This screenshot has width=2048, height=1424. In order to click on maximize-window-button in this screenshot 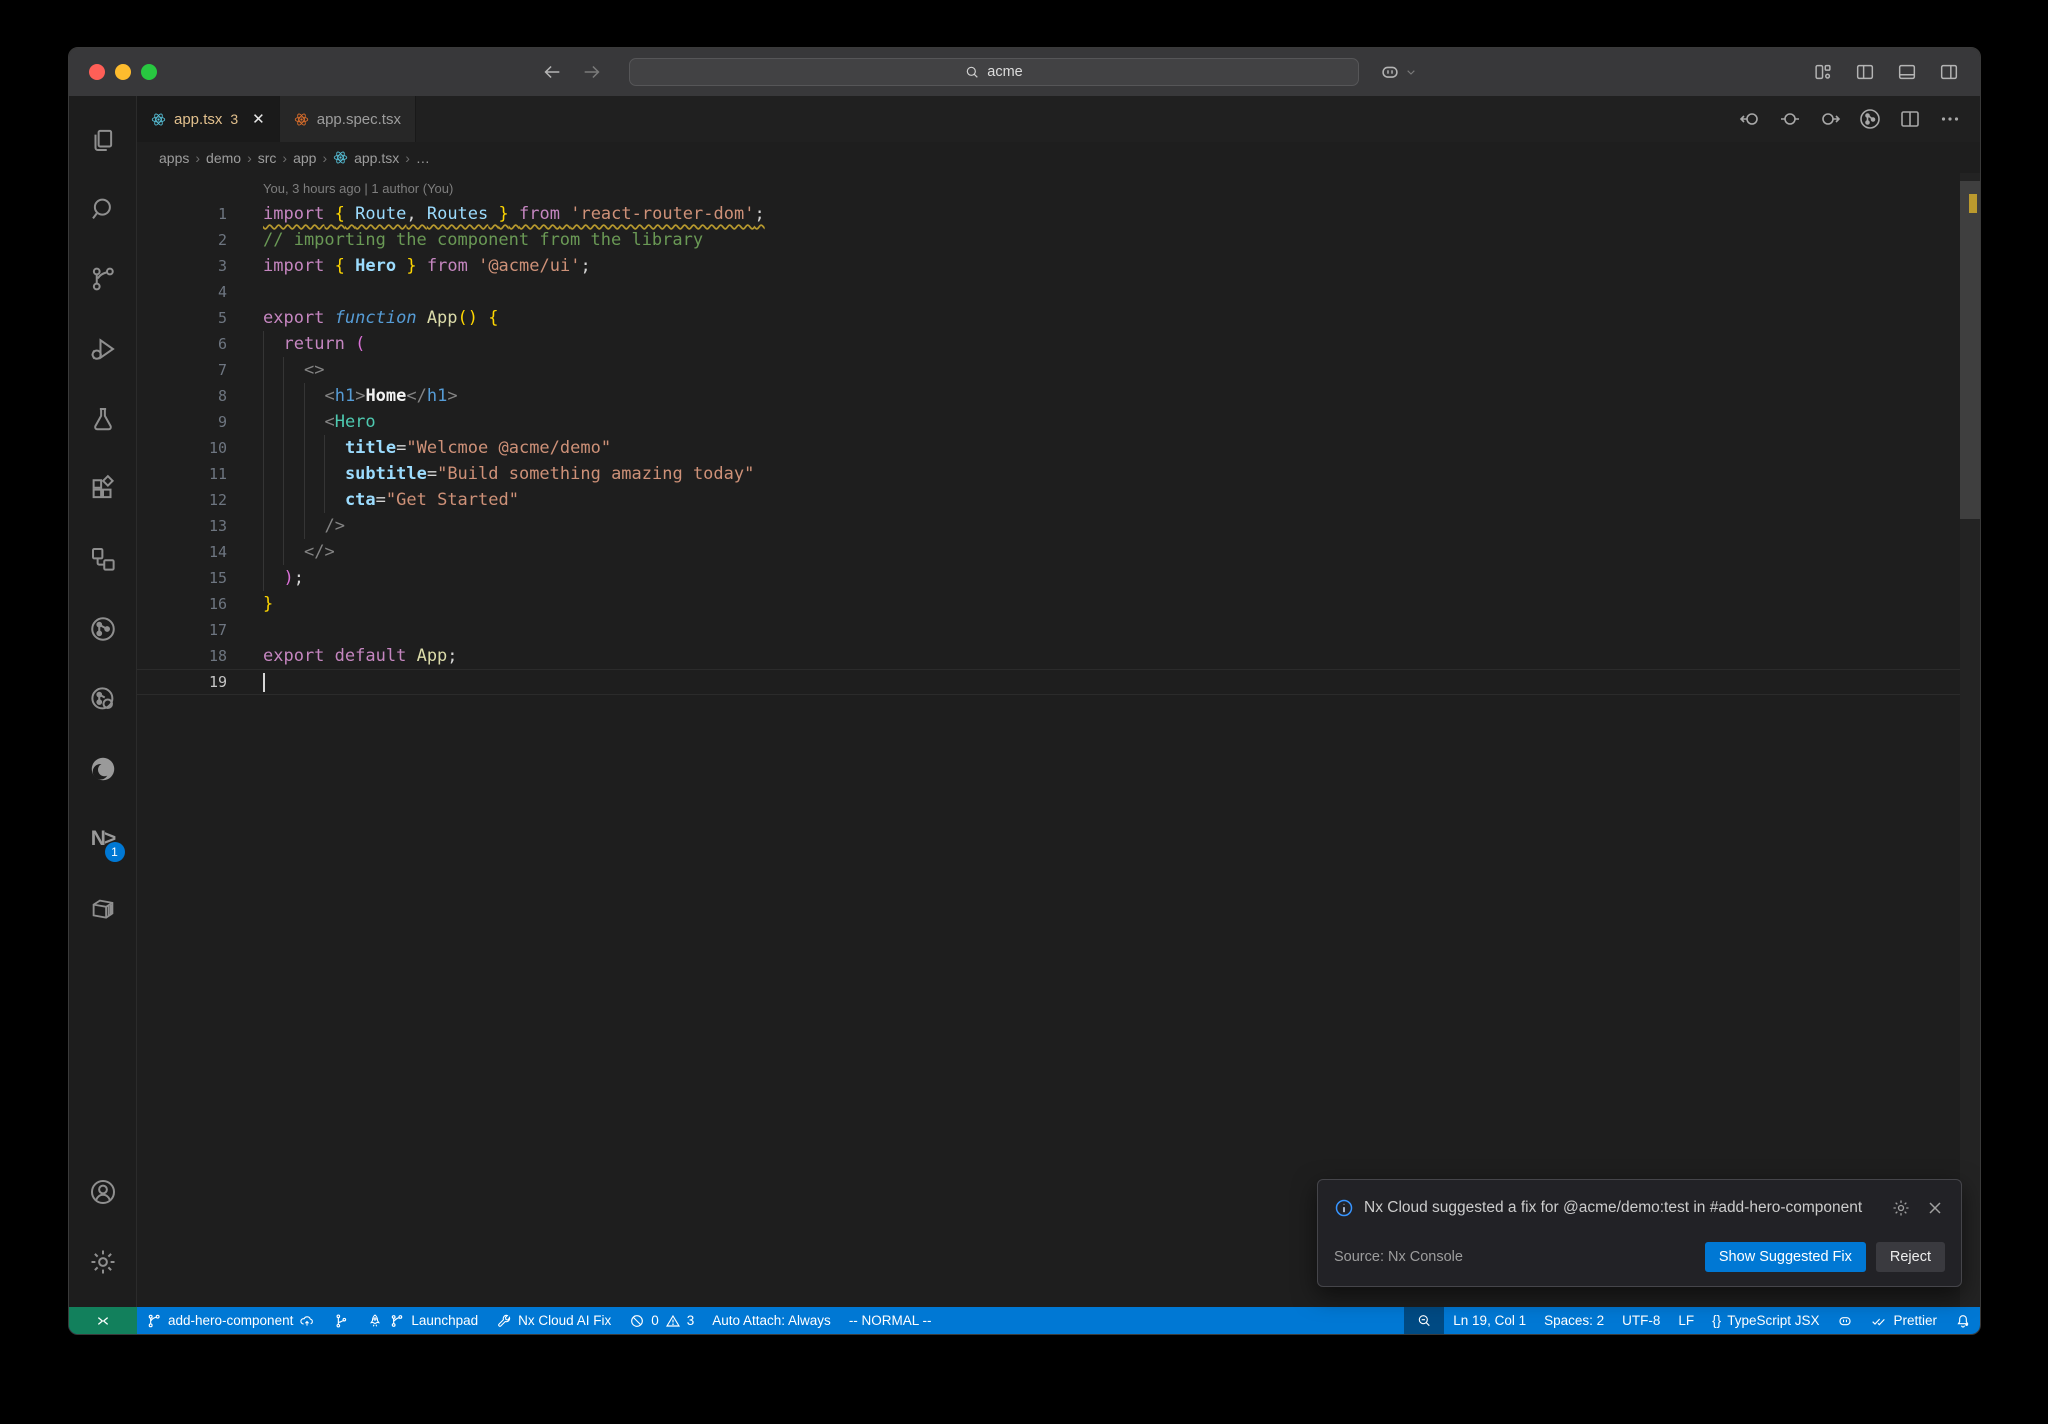, I will do `click(149, 72)`.